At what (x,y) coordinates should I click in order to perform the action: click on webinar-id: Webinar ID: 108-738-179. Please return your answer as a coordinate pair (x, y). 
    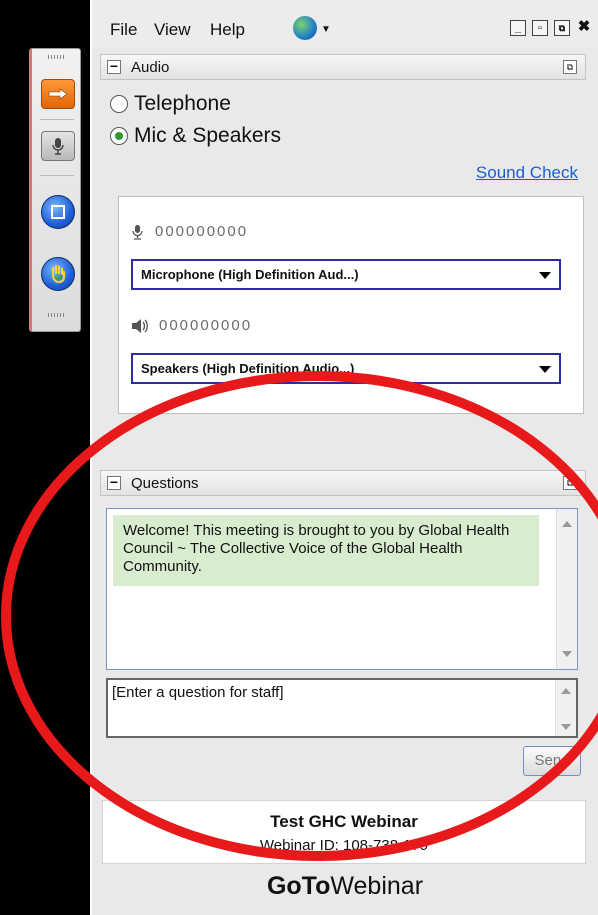
    Looking at the image, I should click on (344, 845).